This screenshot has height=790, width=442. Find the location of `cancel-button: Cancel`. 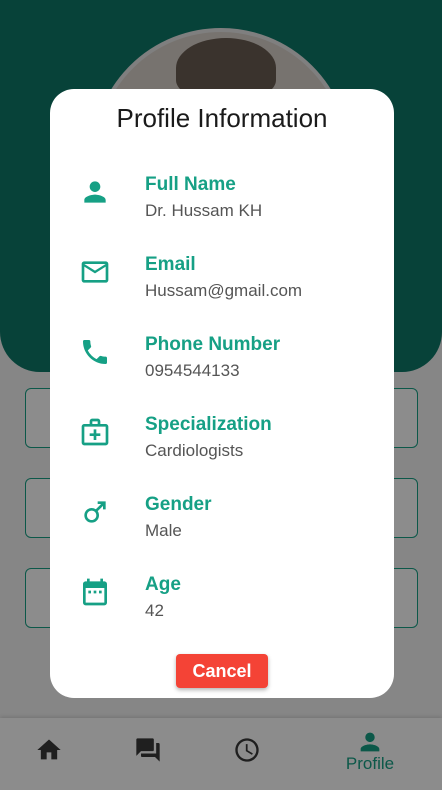

cancel-button: Cancel is located at coordinates (222, 671).